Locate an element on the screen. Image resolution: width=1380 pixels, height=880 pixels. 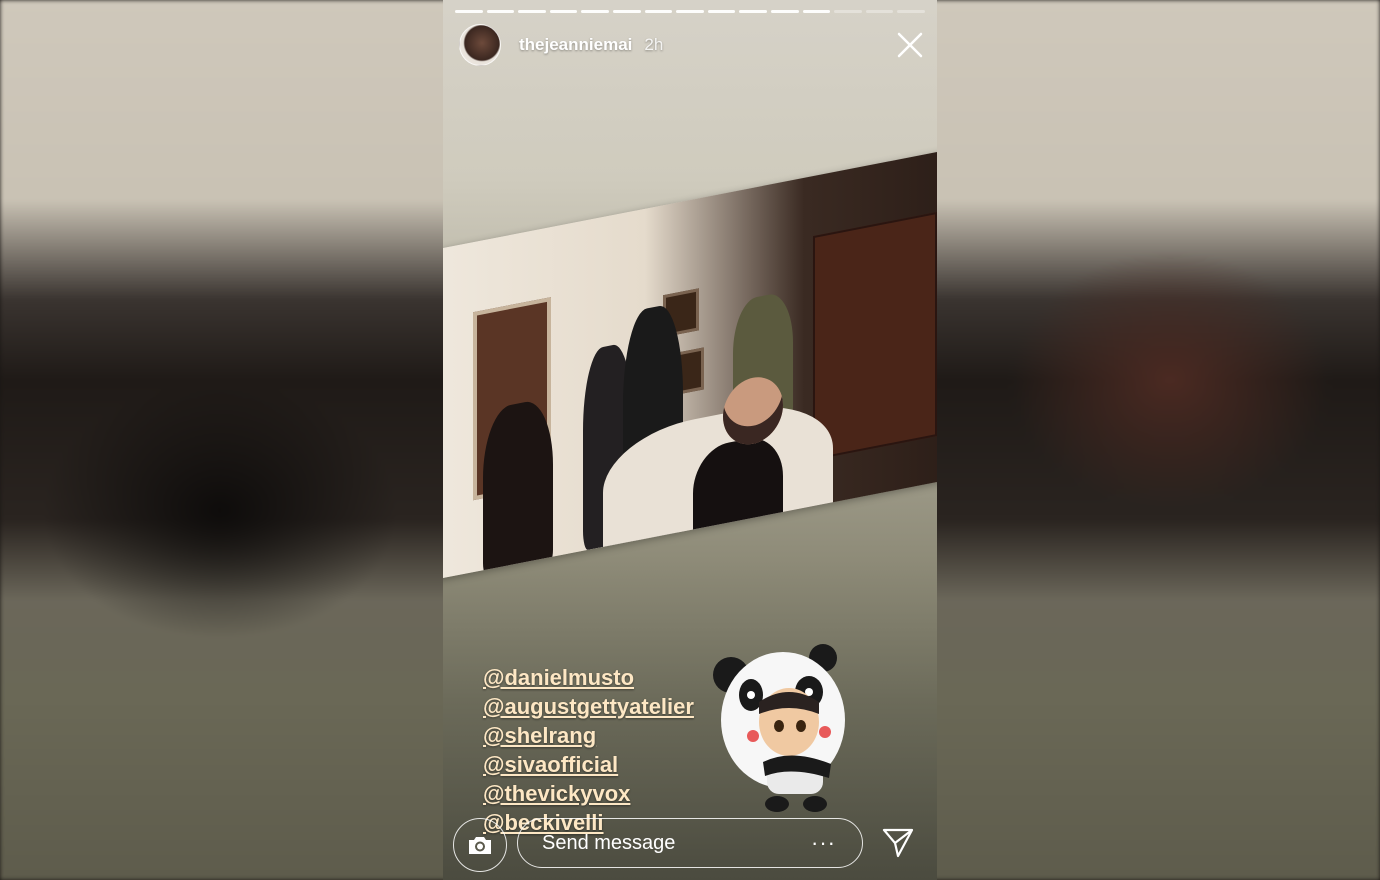
time-ago: 2h is located at coordinates (654, 44).